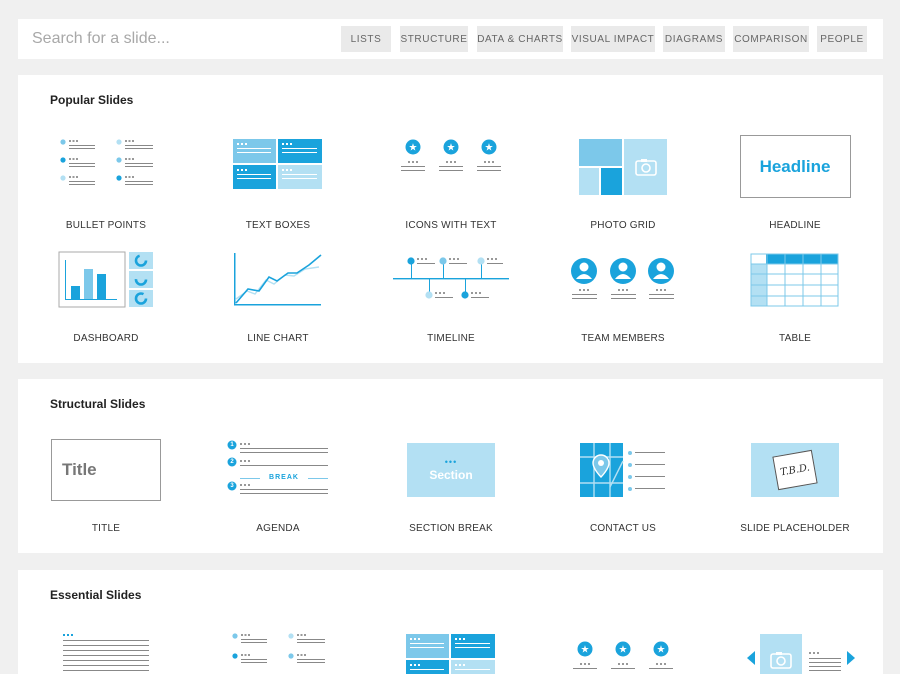 The width and height of the screenshot is (900, 674). Describe the element at coordinates (623, 292) in the screenshot. I see `team-members-thumbnail` at that location.